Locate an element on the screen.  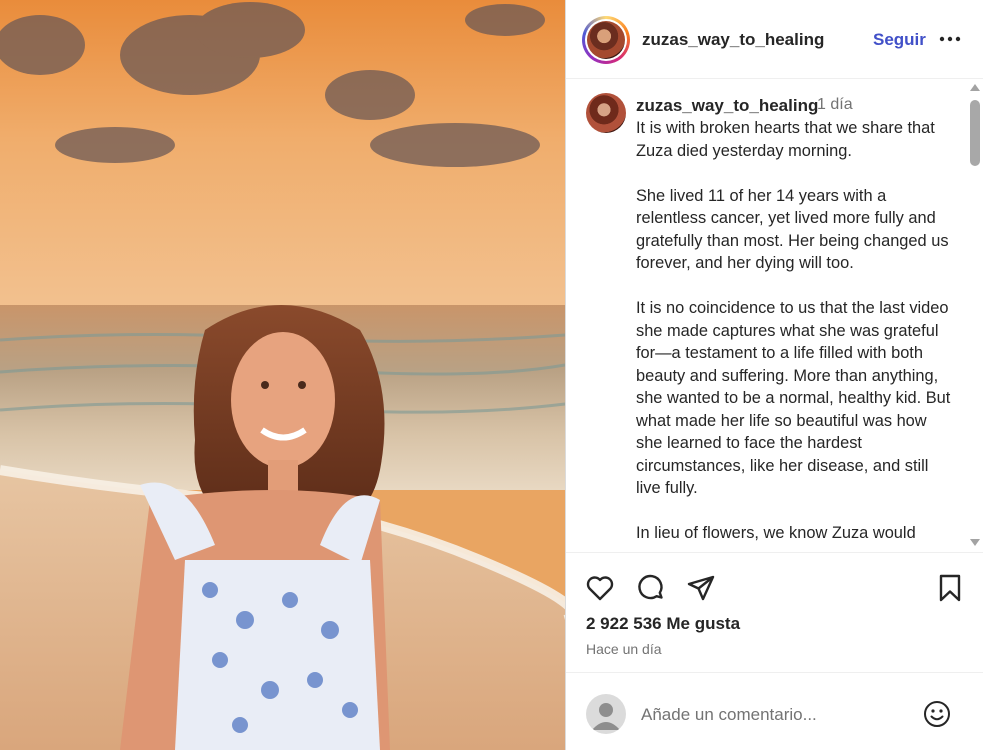
caption-timestamp: 1 día is located at coordinates (835, 105).